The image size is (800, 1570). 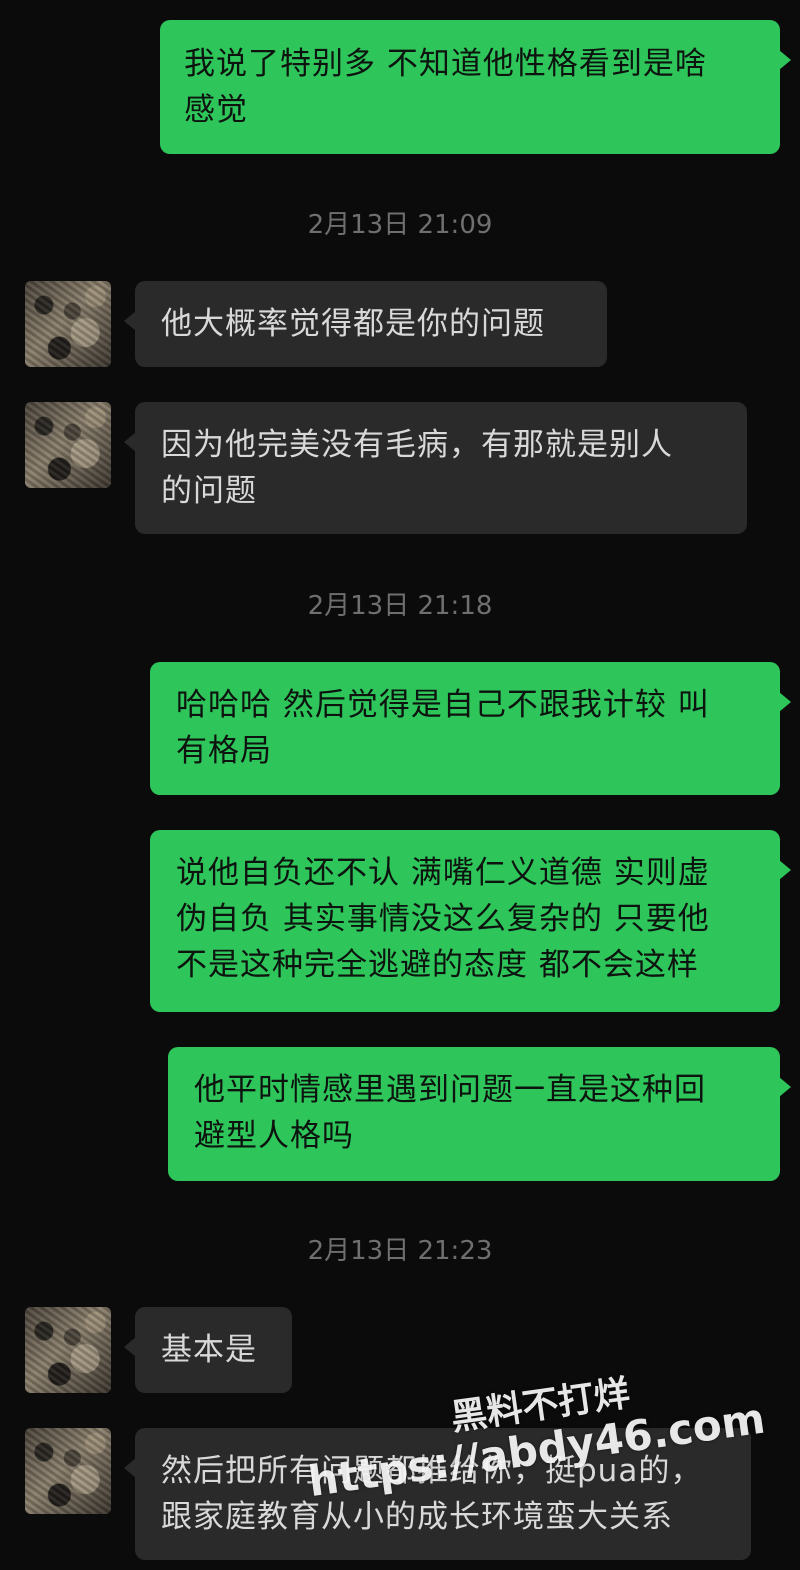 What do you see at coordinates (475, 87) in the screenshot?
I see `message-bubble-sent: 我说了特别多 不知道他性格看到是啥 感觉` at bounding box center [475, 87].